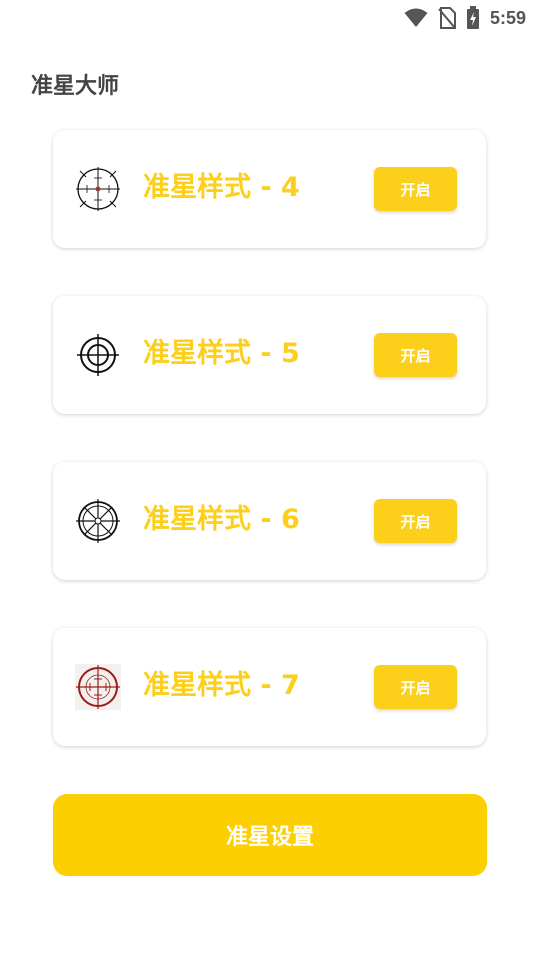 The width and height of the screenshot is (540, 960). I want to click on crosshair-settings-button: 准星设置, so click(270, 835).